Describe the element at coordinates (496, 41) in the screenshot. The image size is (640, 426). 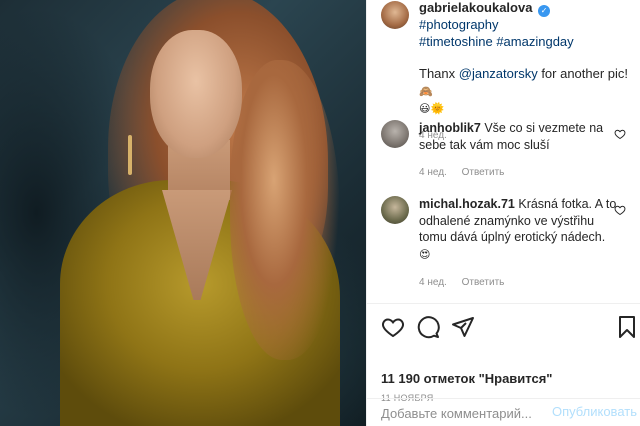
I see `hashtag-links: #timetoshine #amazingday` at that location.